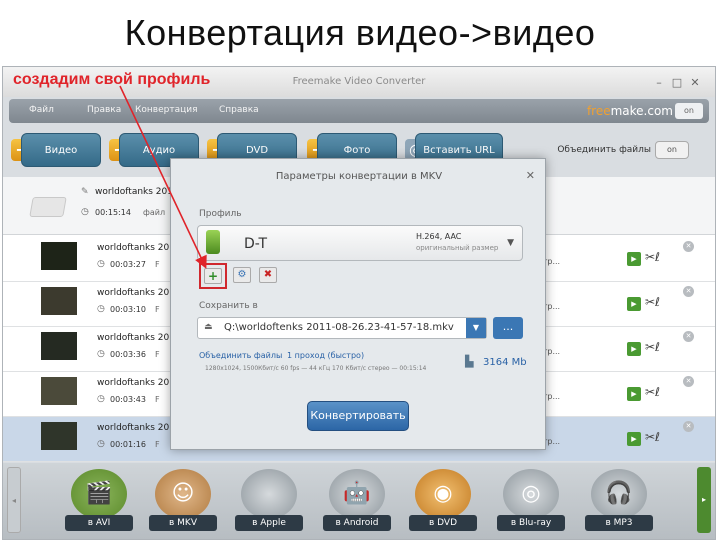  I want to click on format-avi-button: 🎬 в AVI, so click(99, 500).